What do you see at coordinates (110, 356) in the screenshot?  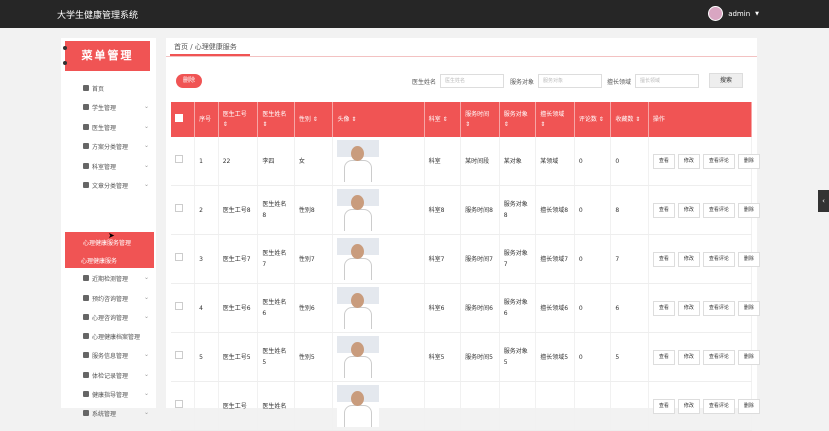 I see `sidebar-item-label: 服务信息管理` at bounding box center [110, 356].